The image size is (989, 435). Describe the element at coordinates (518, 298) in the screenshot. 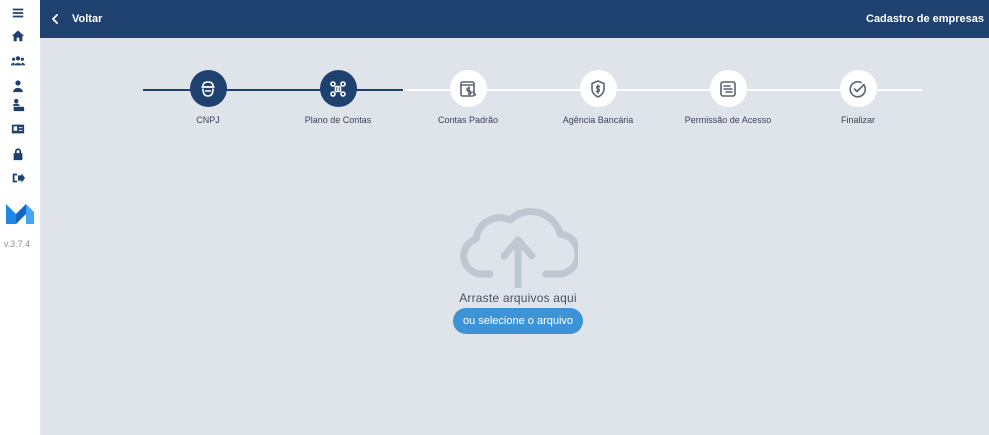

I see `drop-zone-text: Arraste arquivos aqui` at that location.